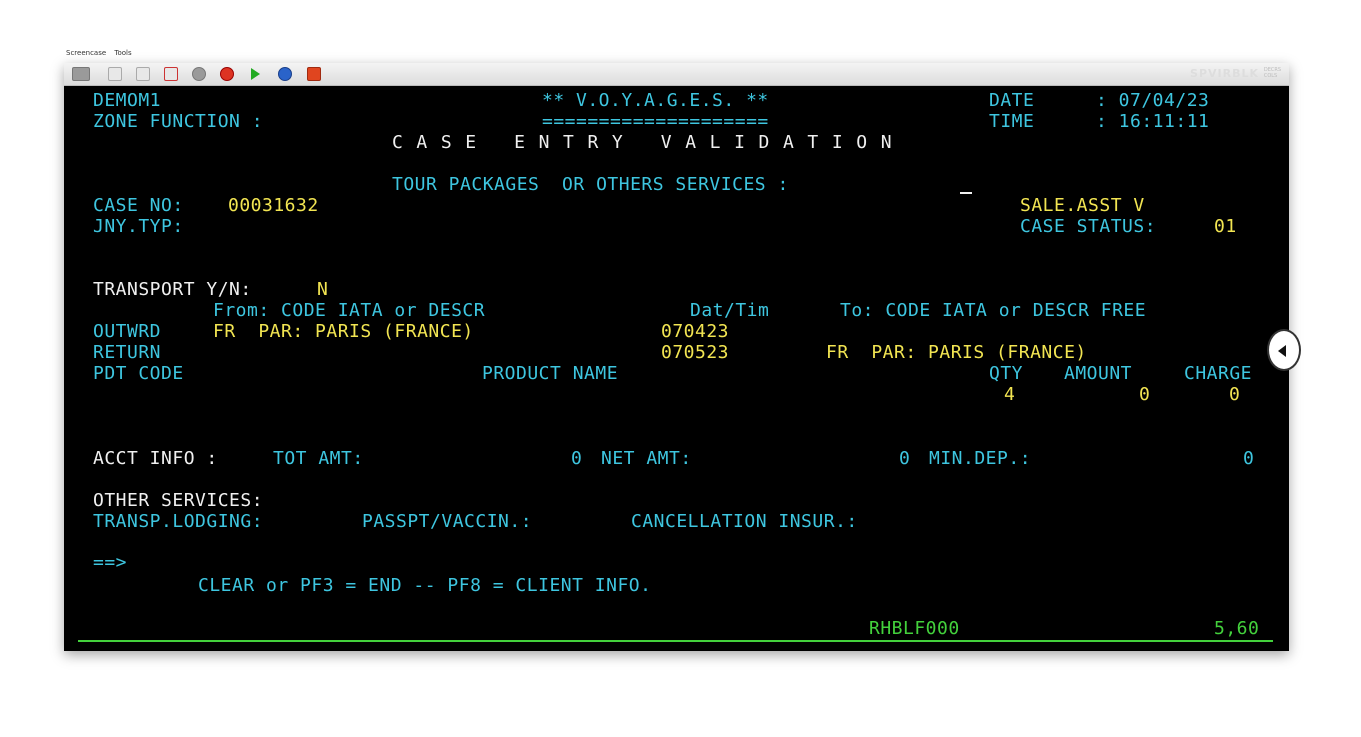  What do you see at coordinates (178, 121) in the screenshot?
I see `zone-function-label: ZONE FUNCTION :` at bounding box center [178, 121].